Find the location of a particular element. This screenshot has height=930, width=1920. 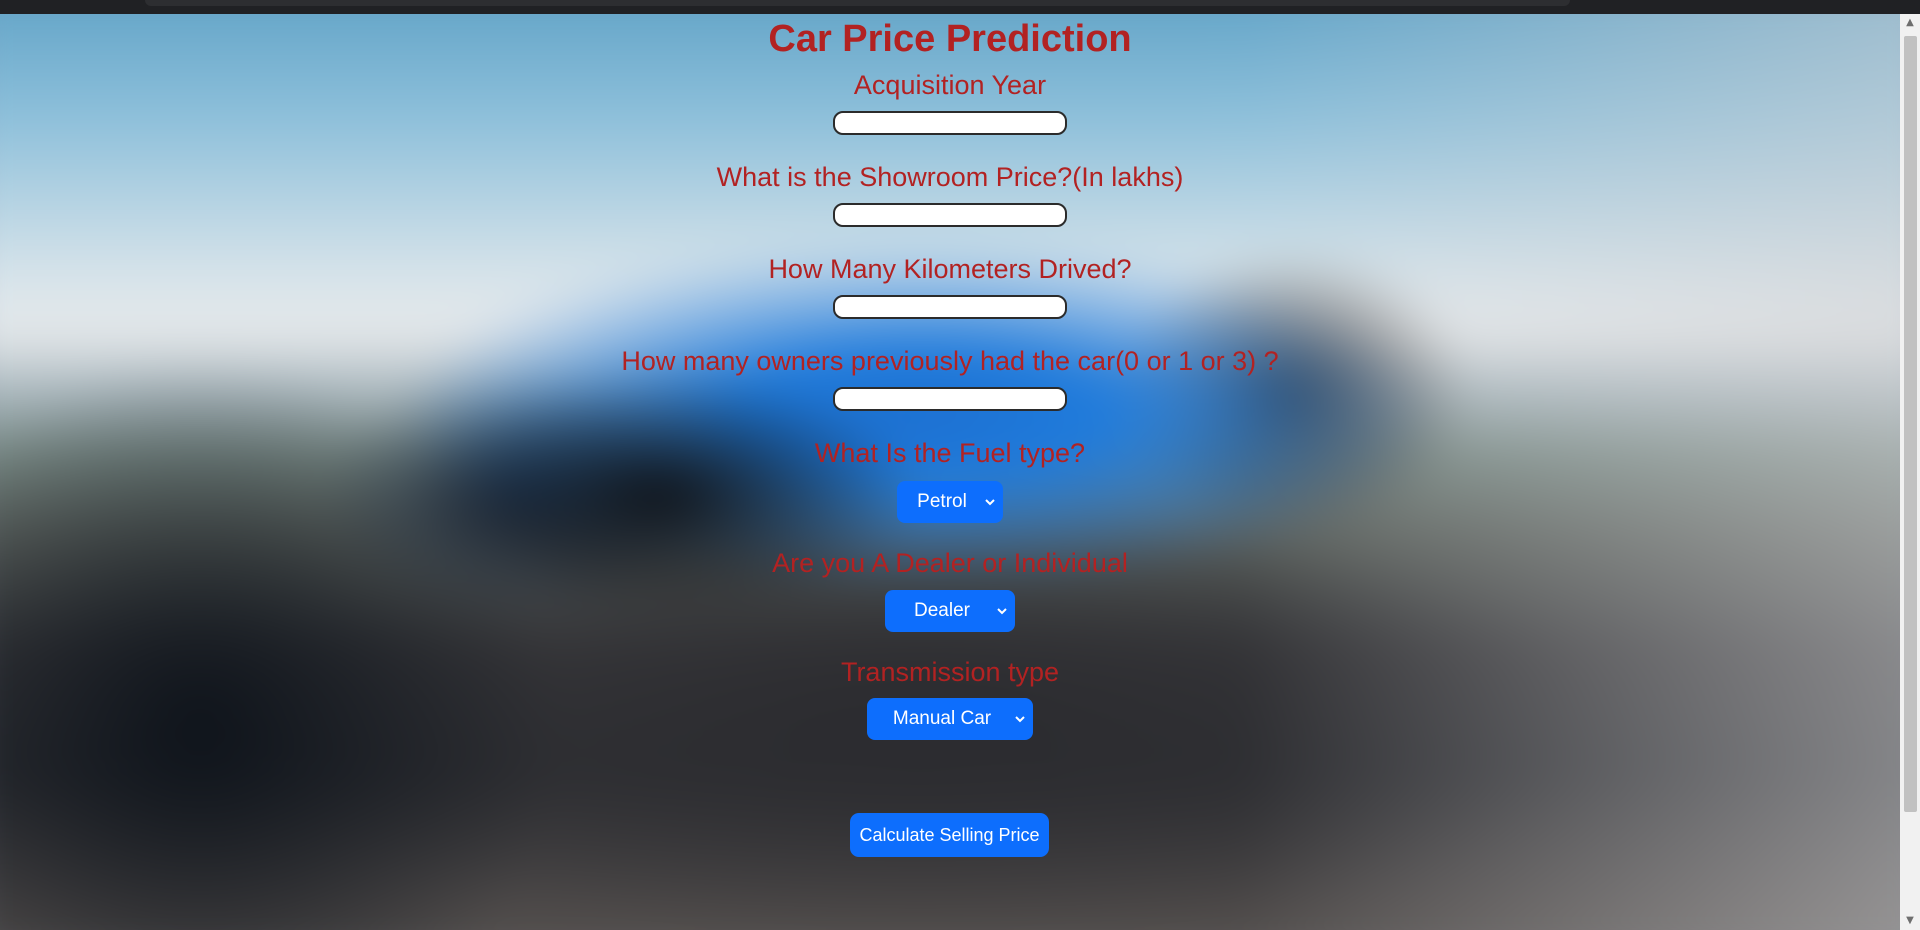

fuel-type-select: Petrol is located at coordinates (950, 502).